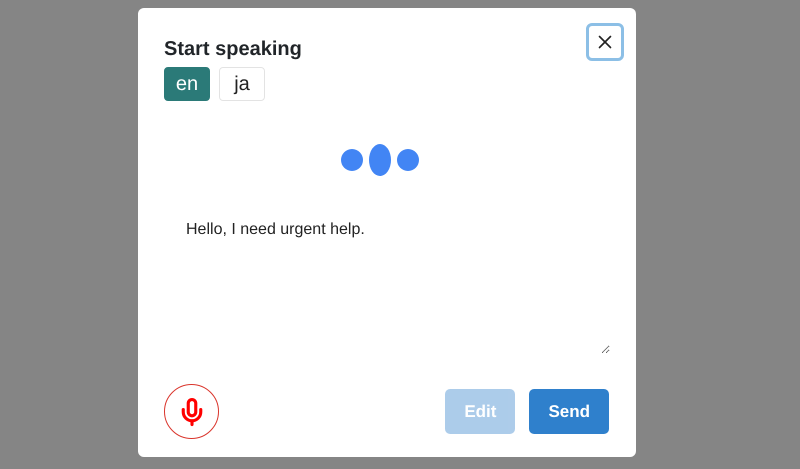  What do you see at coordinates (605, 42) in the screenshot?
I see `close-button` at bounding box center [605, 42].